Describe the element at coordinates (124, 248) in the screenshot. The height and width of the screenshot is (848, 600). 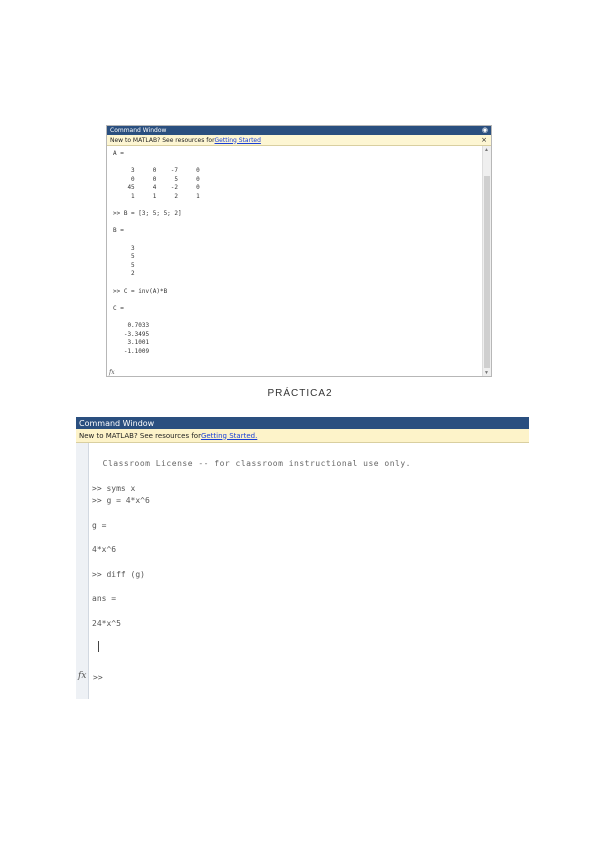
I see `command-line: 3` at that location.